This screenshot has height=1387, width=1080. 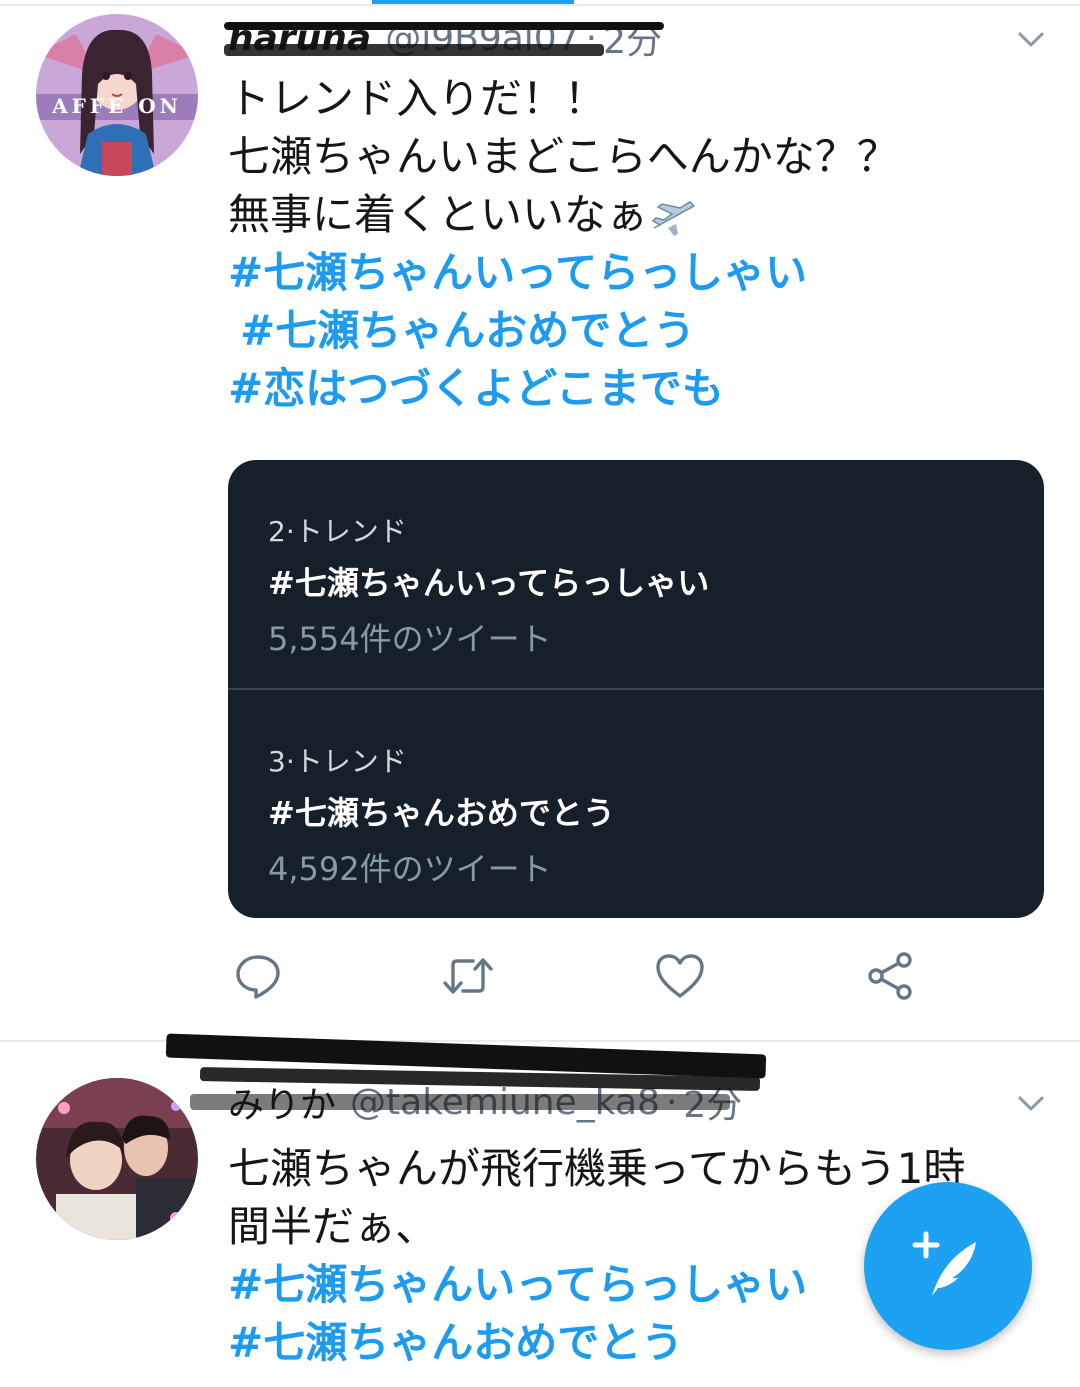 I want to click on compose-button, so click(x=948, y=1266).